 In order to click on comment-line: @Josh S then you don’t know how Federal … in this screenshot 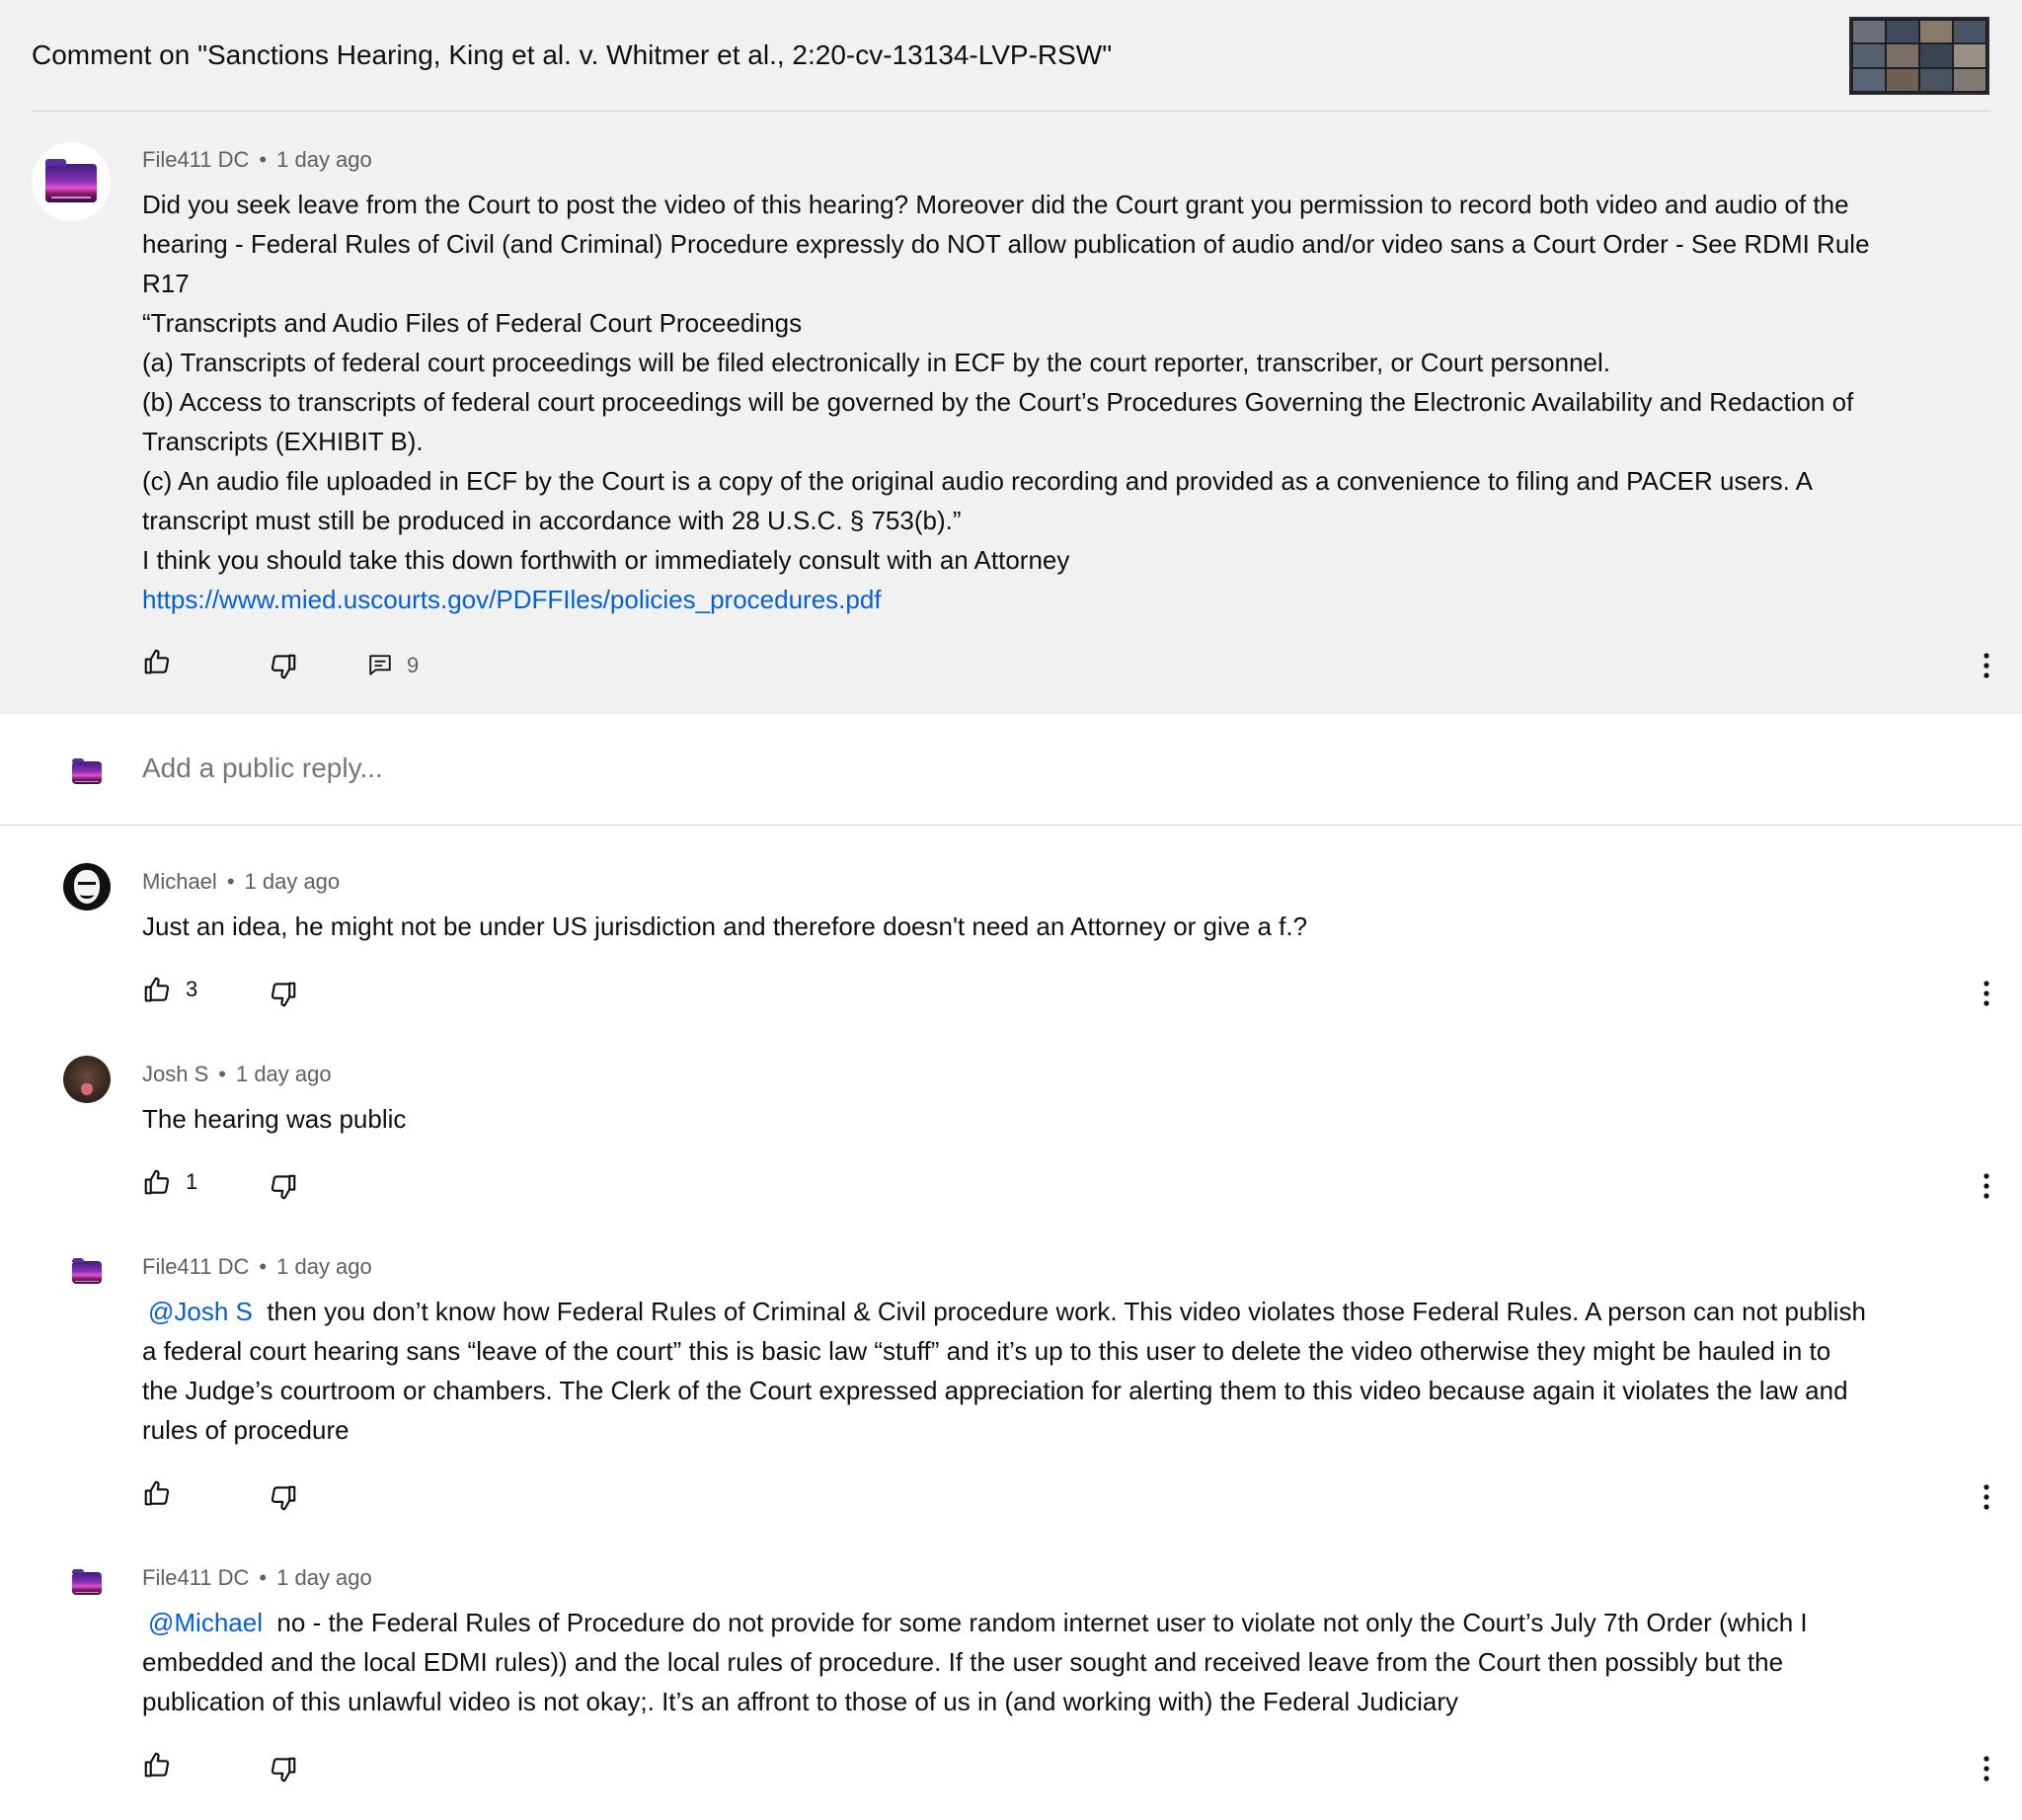, I will do `click(1080, 1311)`.